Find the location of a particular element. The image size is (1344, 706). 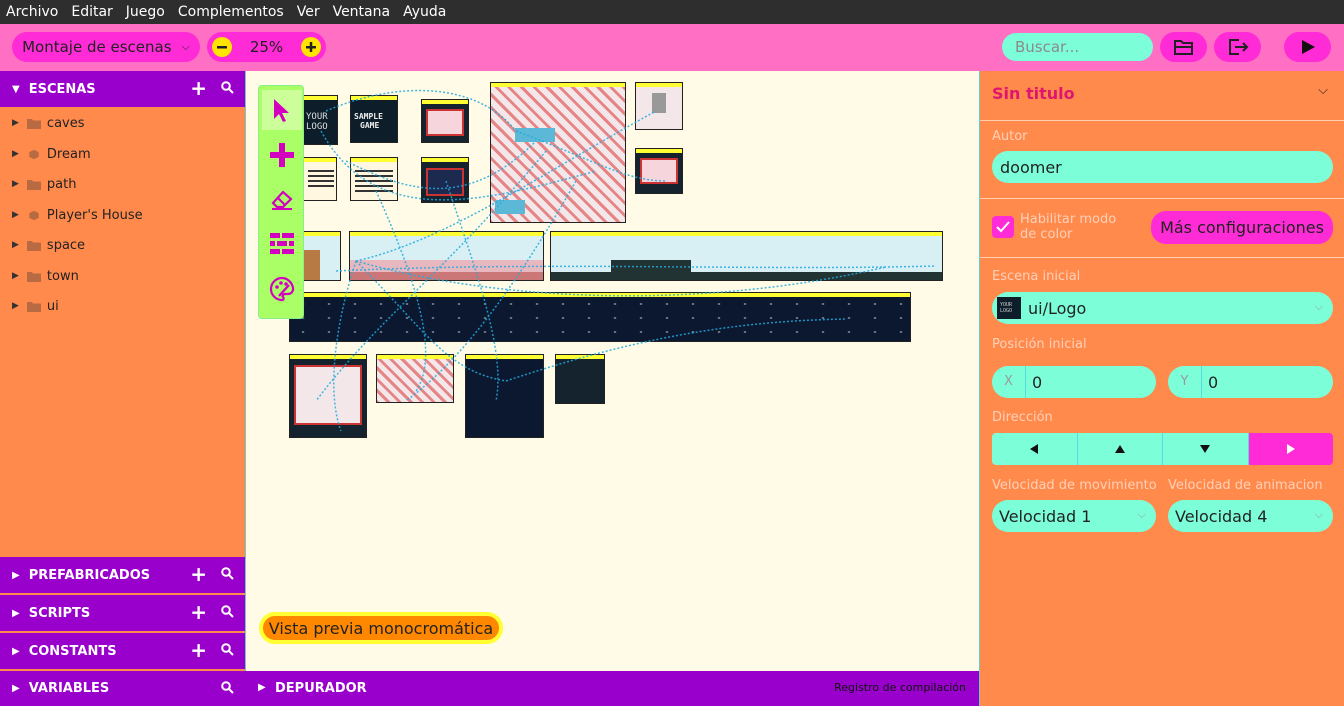

scene-thumbnail-title: SAMPLE GAME is located at coordinates (374, 119).